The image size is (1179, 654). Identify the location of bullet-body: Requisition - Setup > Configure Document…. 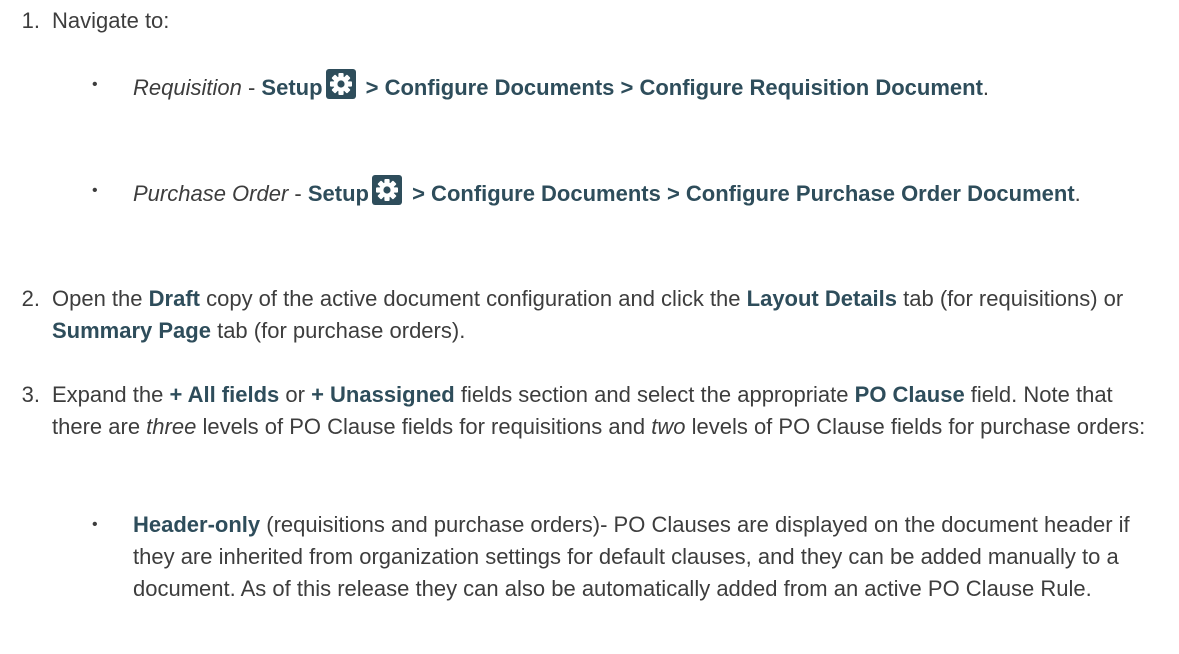
(643, 86).